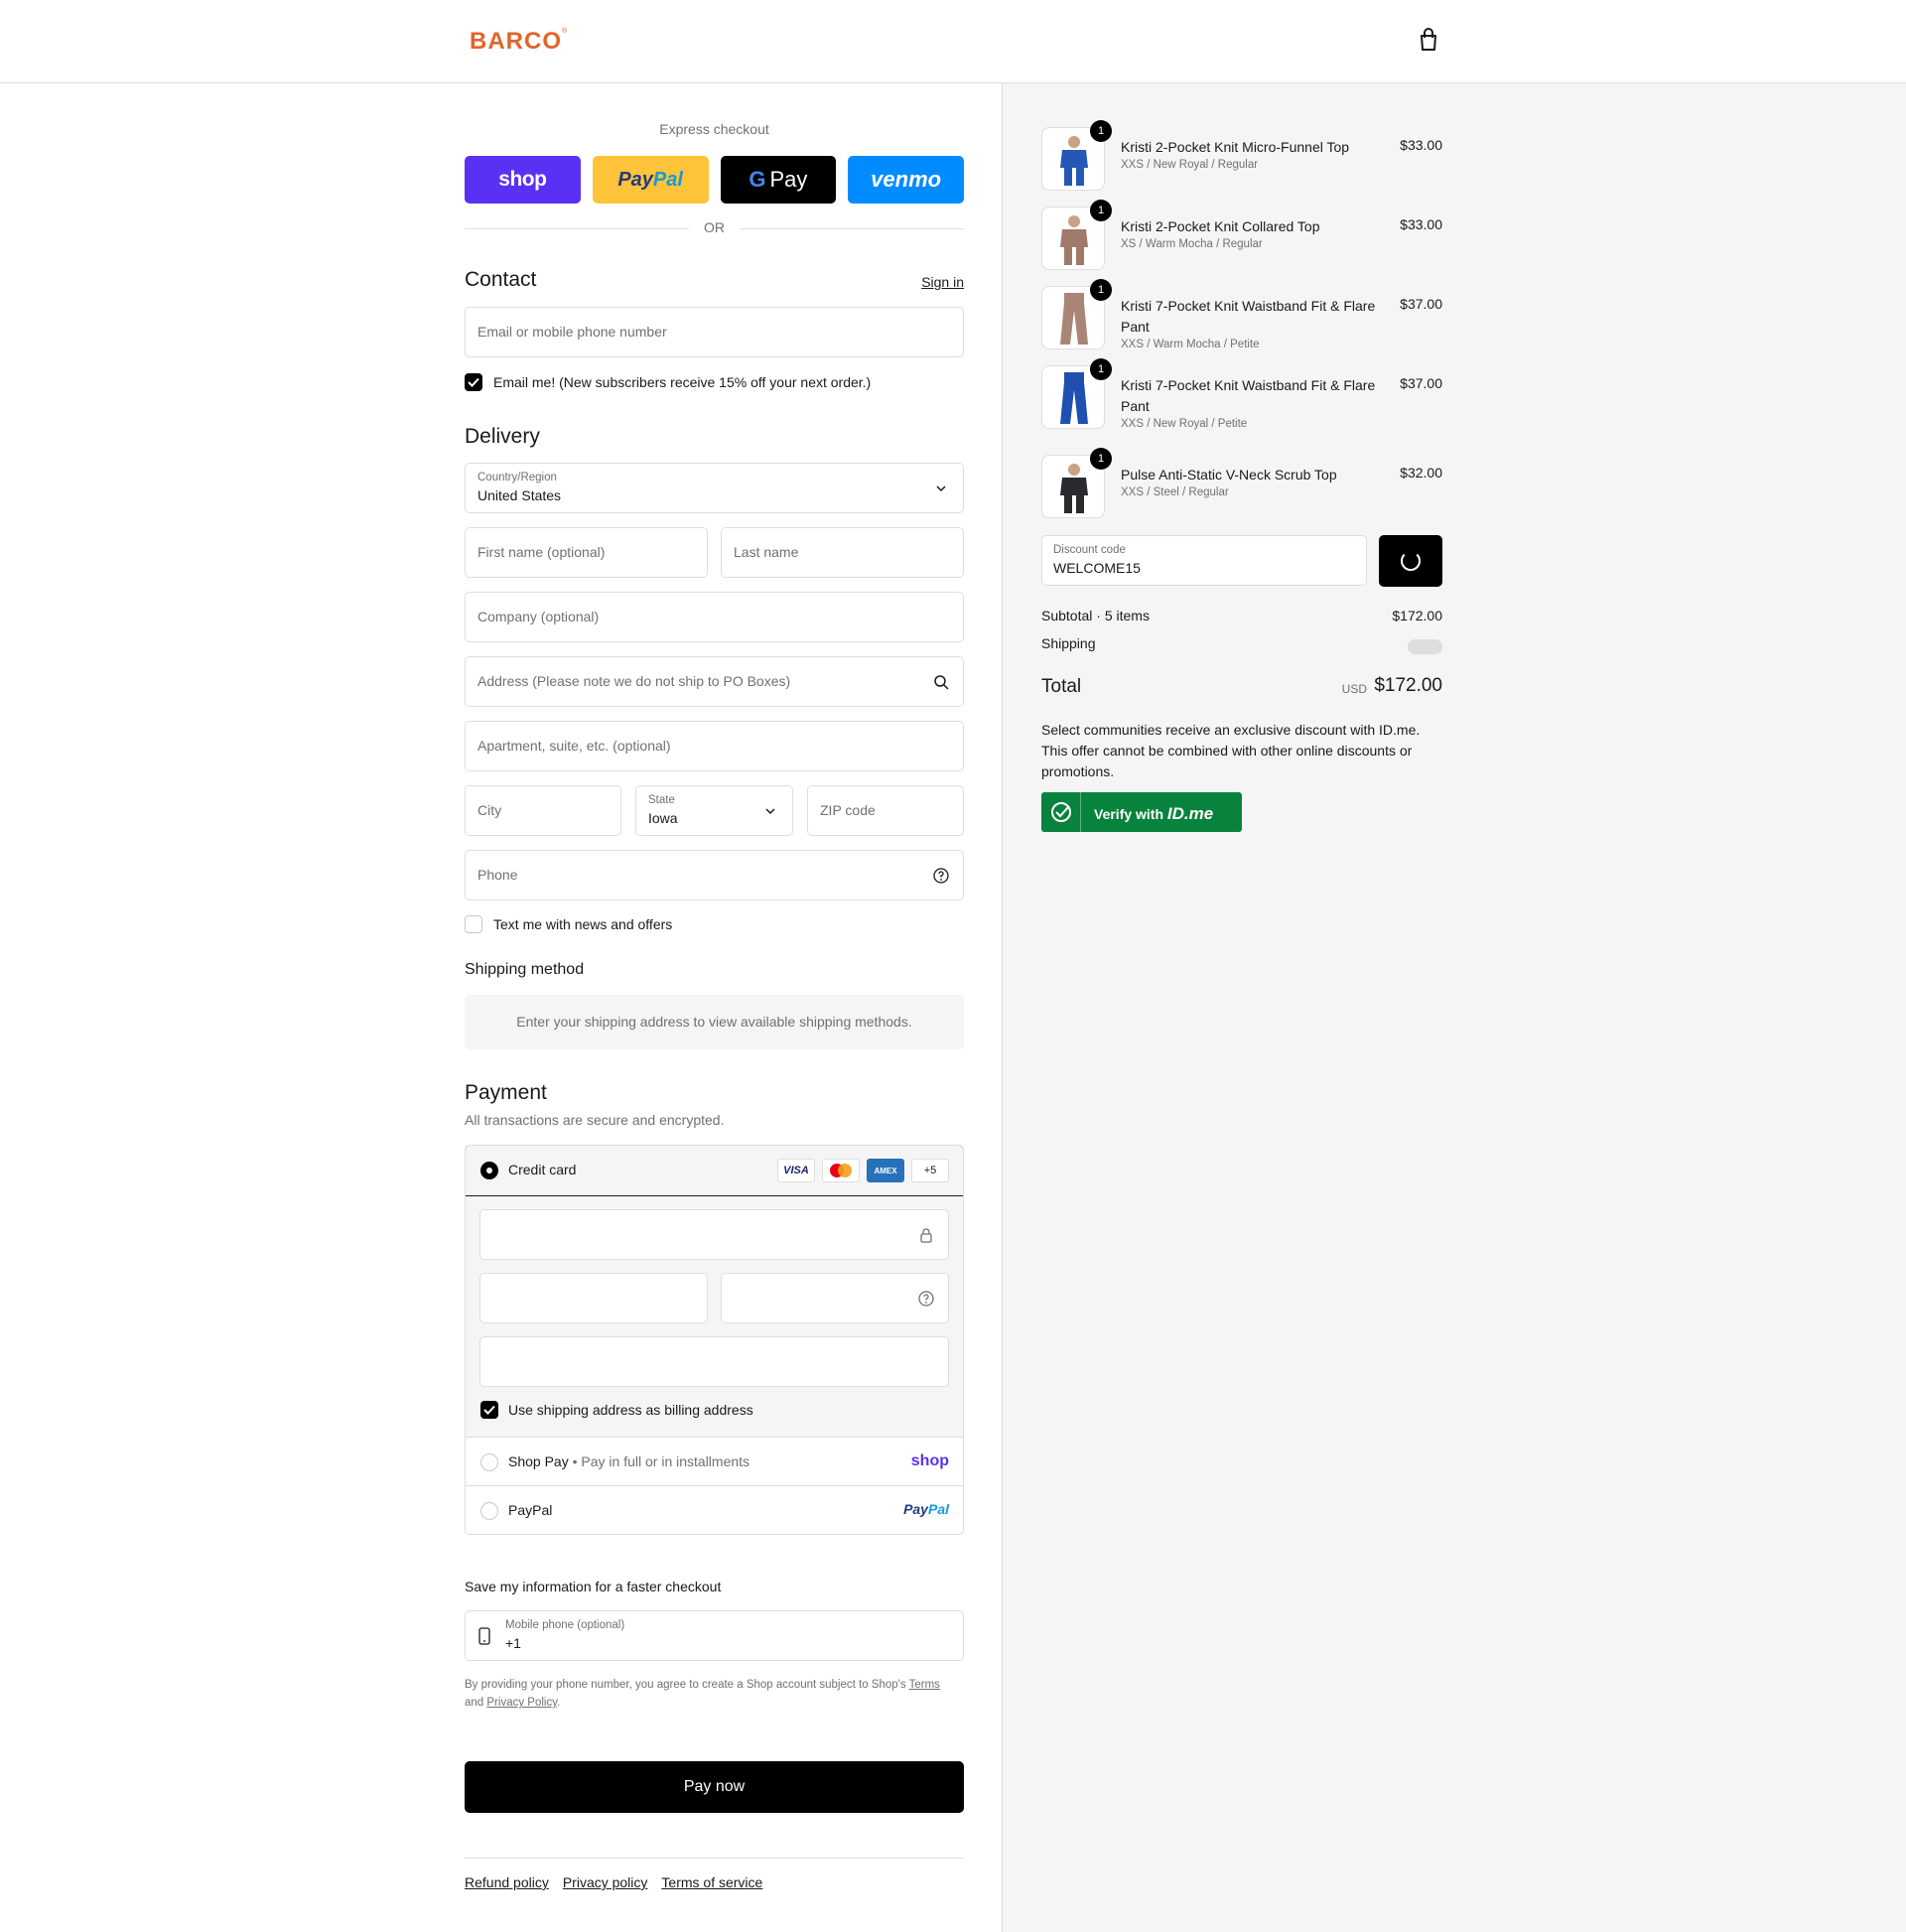 The image size is (1906, 1932). I want to click on product-variant: XXS / Steel / Regular, so click(1175, 492).